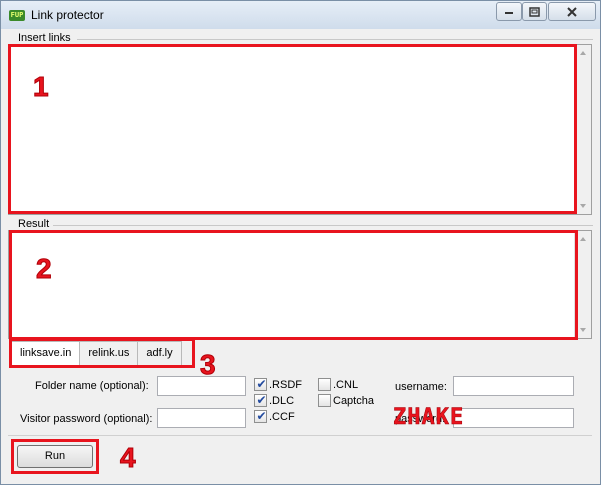  Describe the element at coordinates (353, 401) in the screenshot. I see `captcha-label: Captcha` at that location.